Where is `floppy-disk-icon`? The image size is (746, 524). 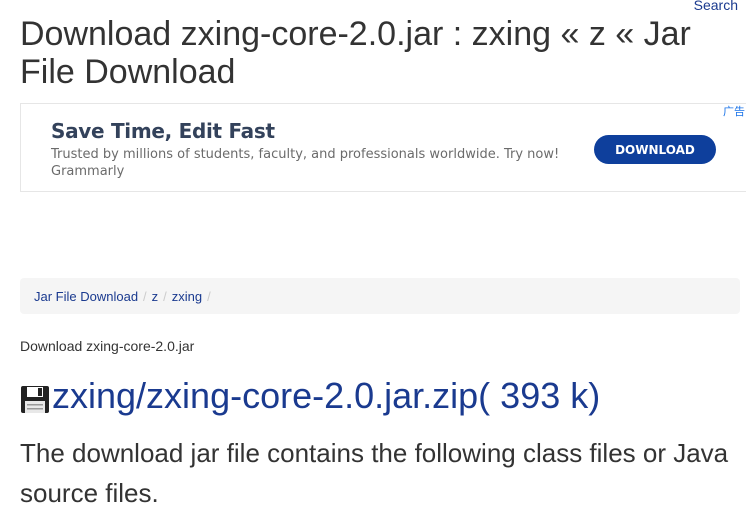 floppy-disk-icon is located at coordinates (35, 397).